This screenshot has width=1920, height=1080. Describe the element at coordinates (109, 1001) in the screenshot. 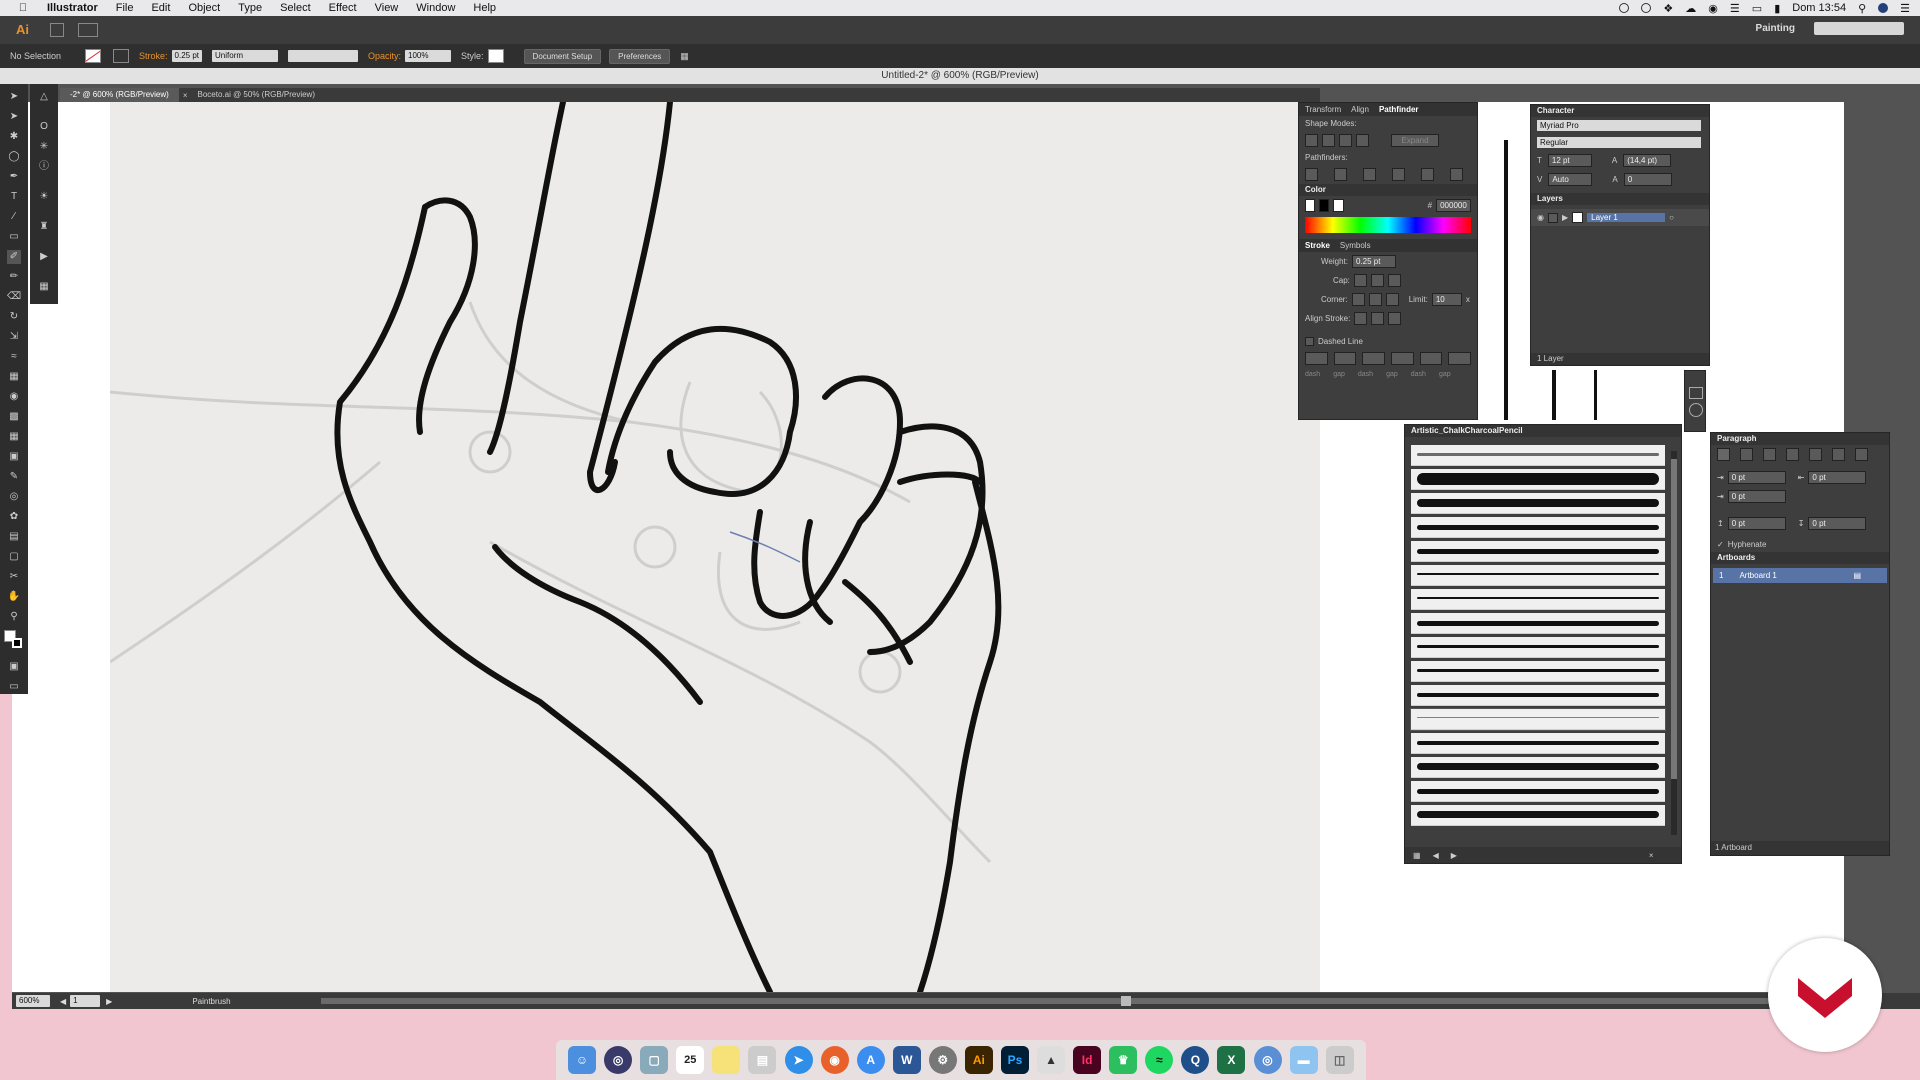

I see `next-artboard-icon: ▶` at that location.